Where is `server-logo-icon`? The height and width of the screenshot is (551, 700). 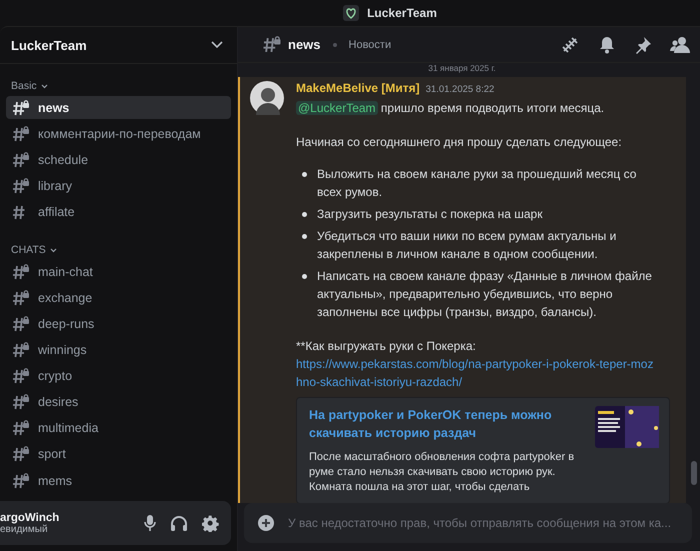 server-logo-icon is located at coordinates (351, 13).